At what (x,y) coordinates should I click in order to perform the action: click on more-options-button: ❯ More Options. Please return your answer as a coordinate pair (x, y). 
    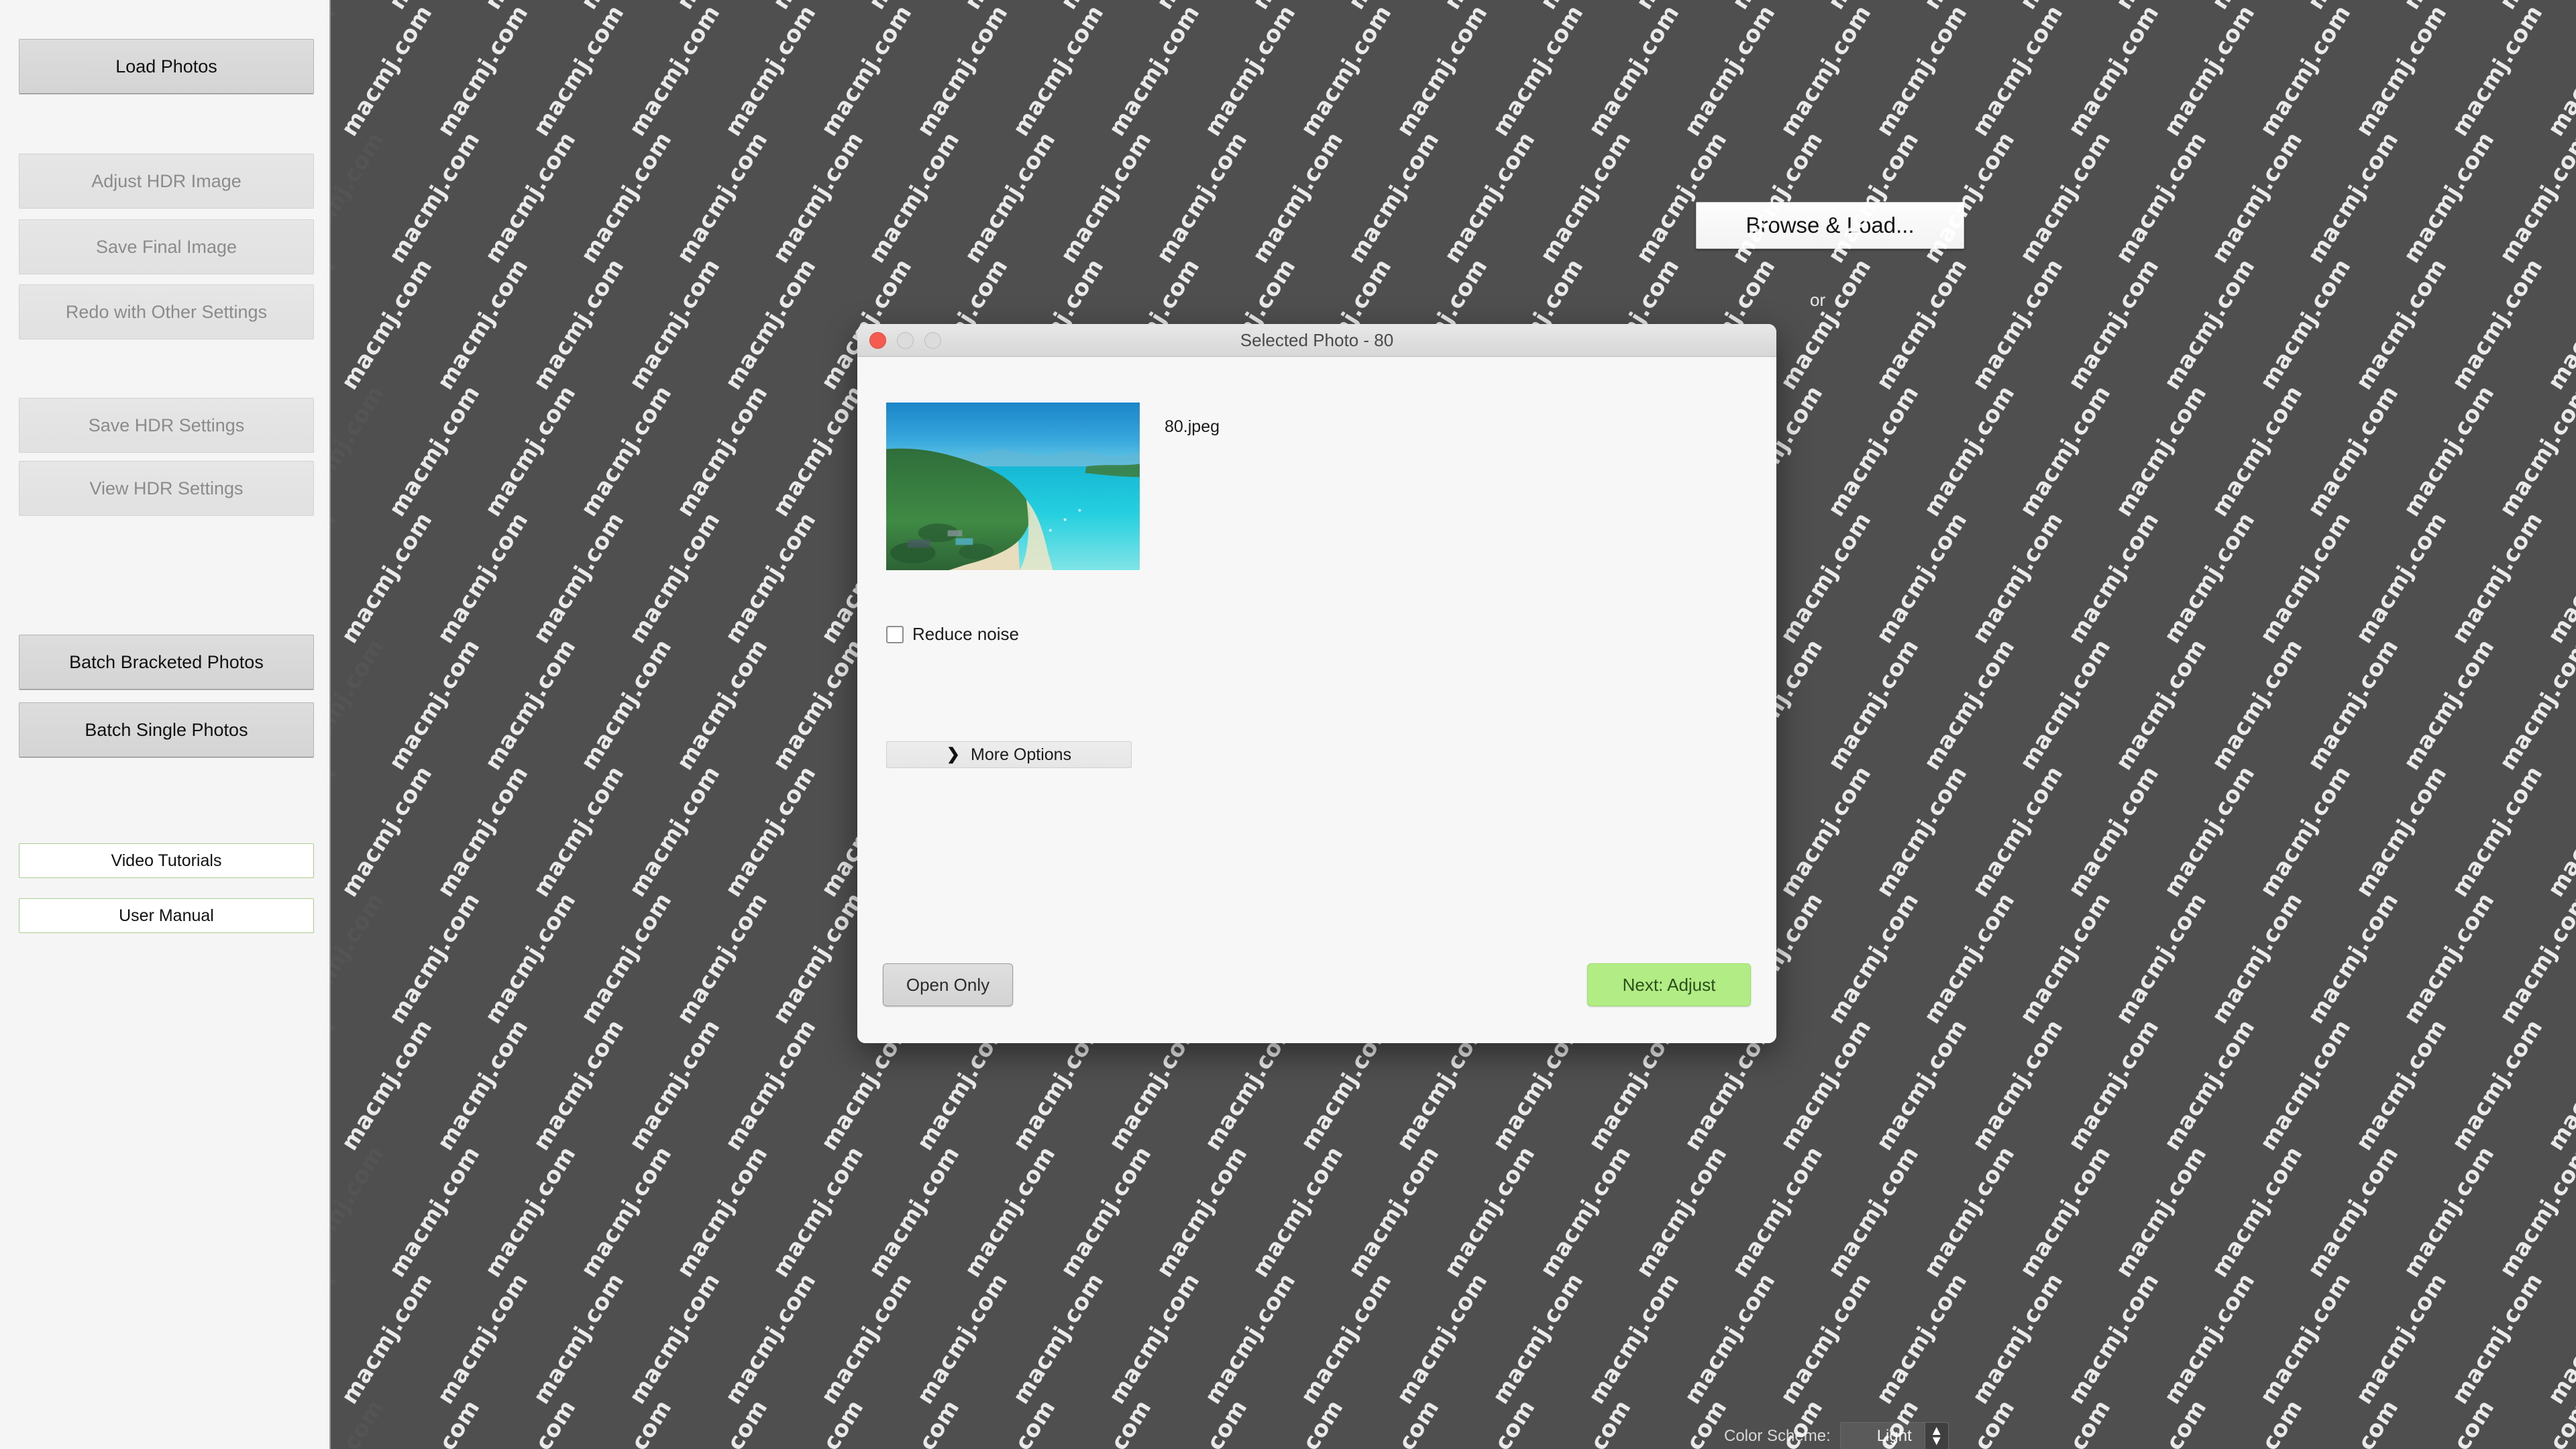
    Looking at the image, I should click on (1009, 754).